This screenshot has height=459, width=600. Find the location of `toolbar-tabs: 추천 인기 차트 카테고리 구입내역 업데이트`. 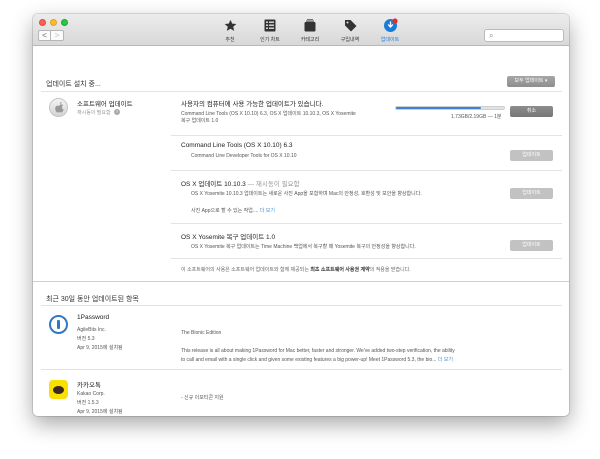

toolbar-tabs: 추천 인기 차트 카테고리 구입내역 업데이트 is located at coordinates (310, 30).